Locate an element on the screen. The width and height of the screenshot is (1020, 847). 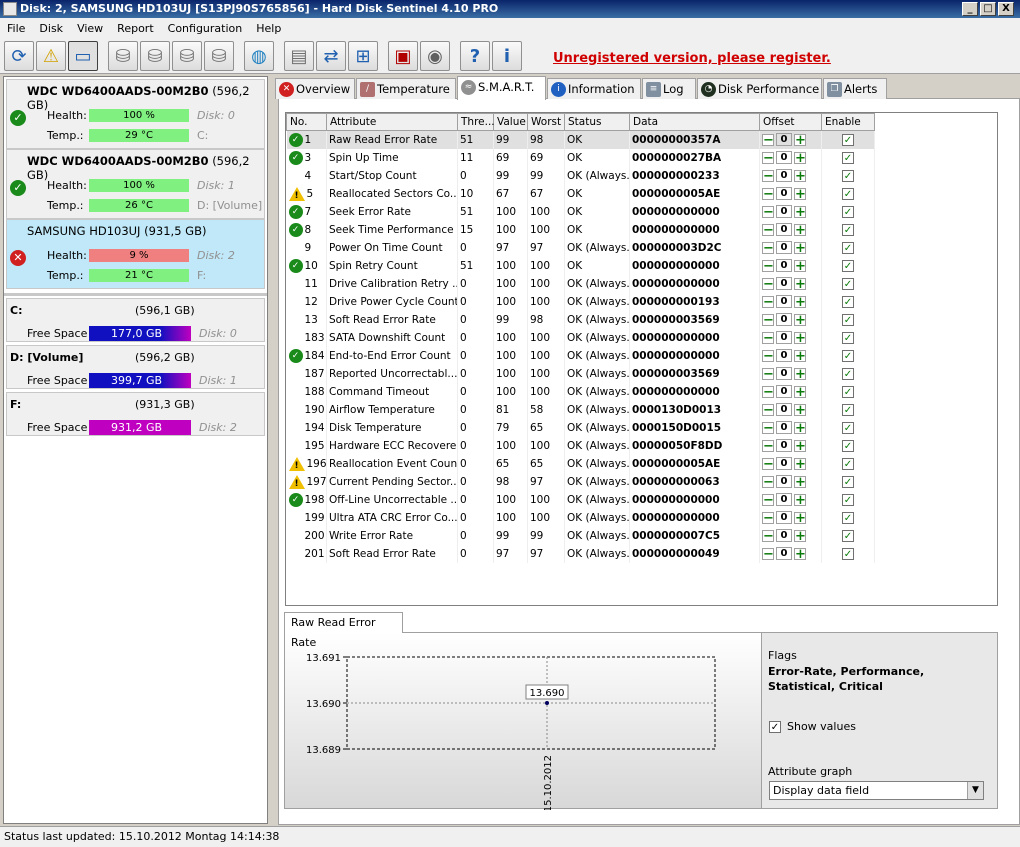
disk-icon: ▭ is located at coordinates (83, 56).